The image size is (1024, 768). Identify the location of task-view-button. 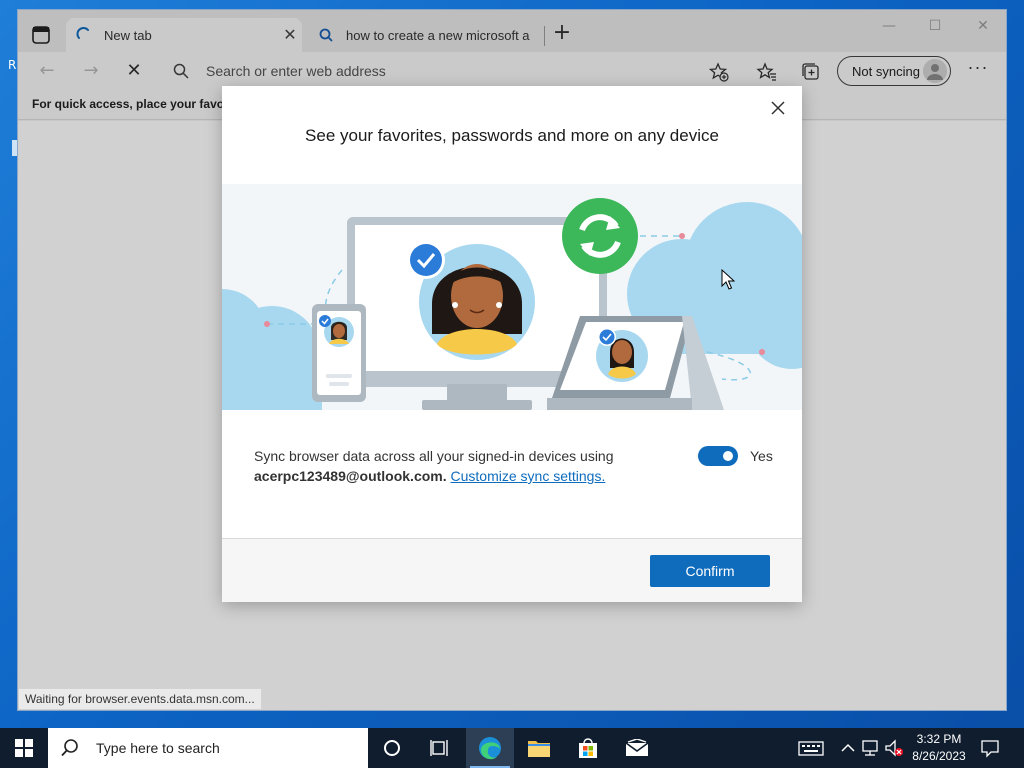
(440, 748).